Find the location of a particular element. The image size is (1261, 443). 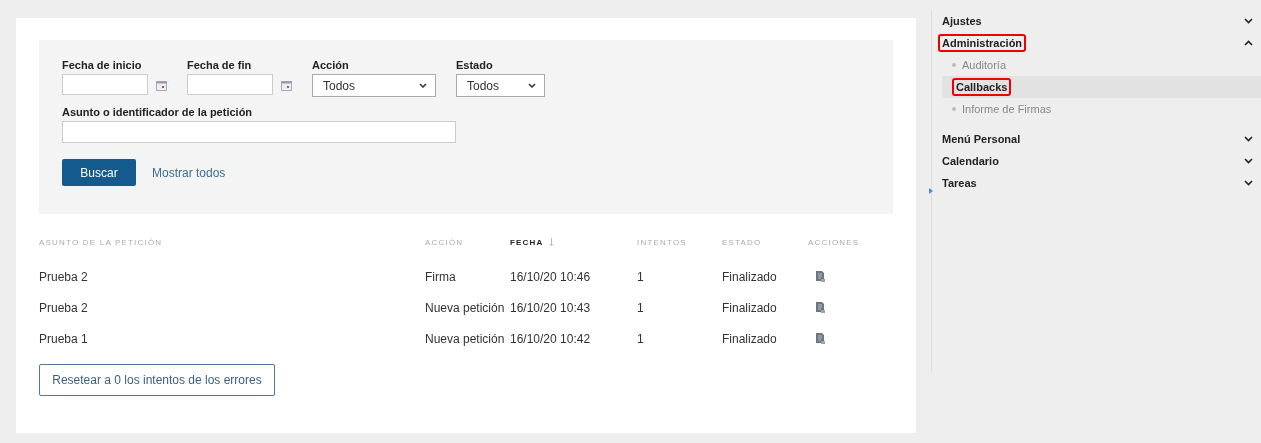

menu-item: Calendario is located at coordinates (1101, 161).